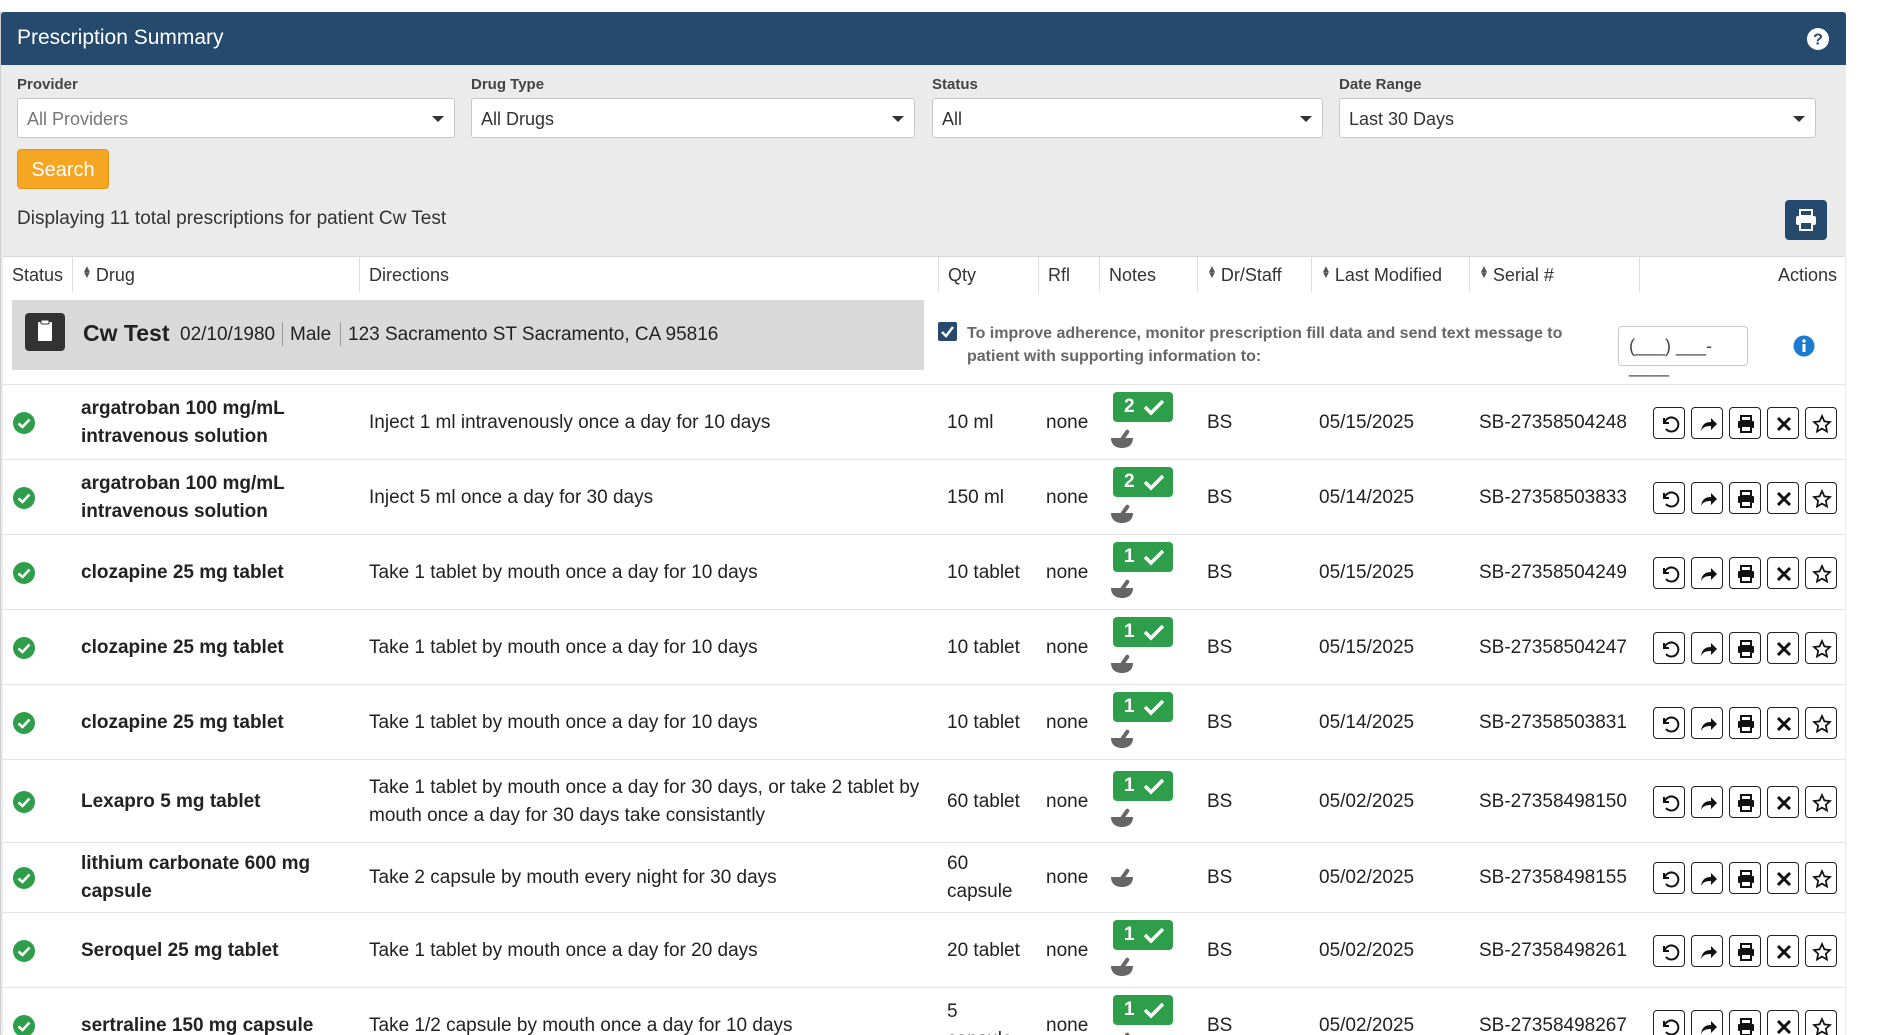 The image size is (1877, 1035). What do you see at coordinates (1804, 346) in the screenshot?
I see `info-icon` at bounding box center [1804, 346].